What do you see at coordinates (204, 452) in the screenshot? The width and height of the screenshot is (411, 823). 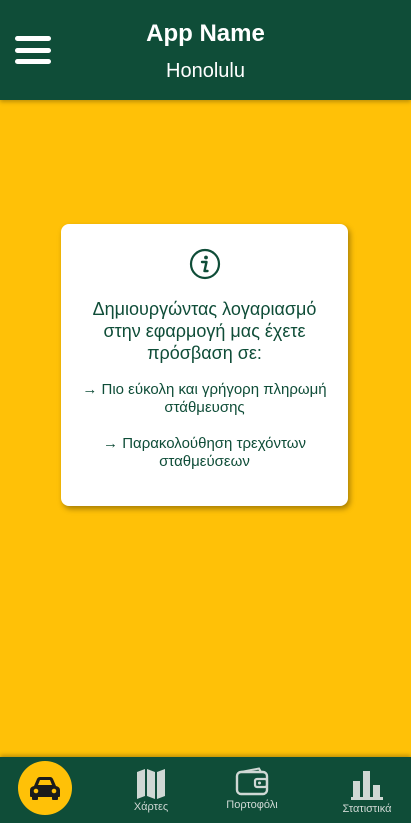 I see `benefit-item: → Παρακολούθηση τρεχόντων σταθμεύσεων` at bounding box center [204, 452].